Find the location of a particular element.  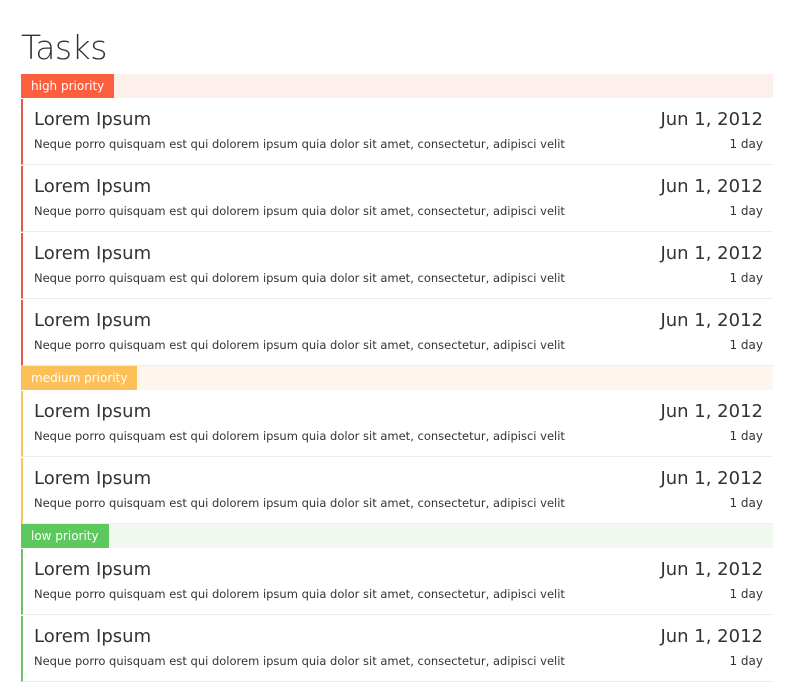

page-title: Tasks is located at coordinates (64, 47).